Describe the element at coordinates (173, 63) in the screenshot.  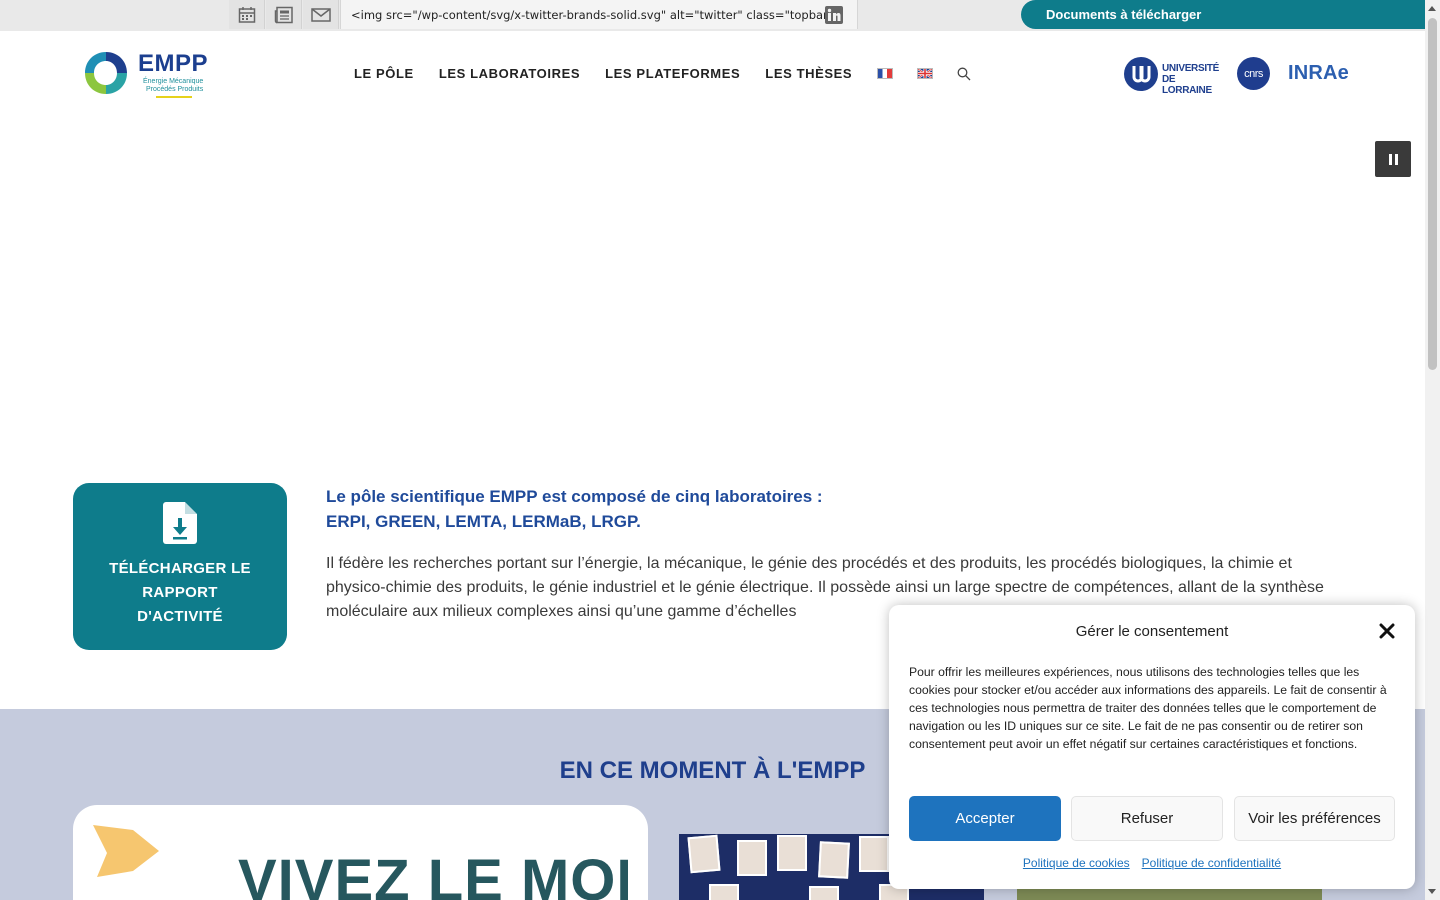
I see `logo-title: EMPP` at that location.